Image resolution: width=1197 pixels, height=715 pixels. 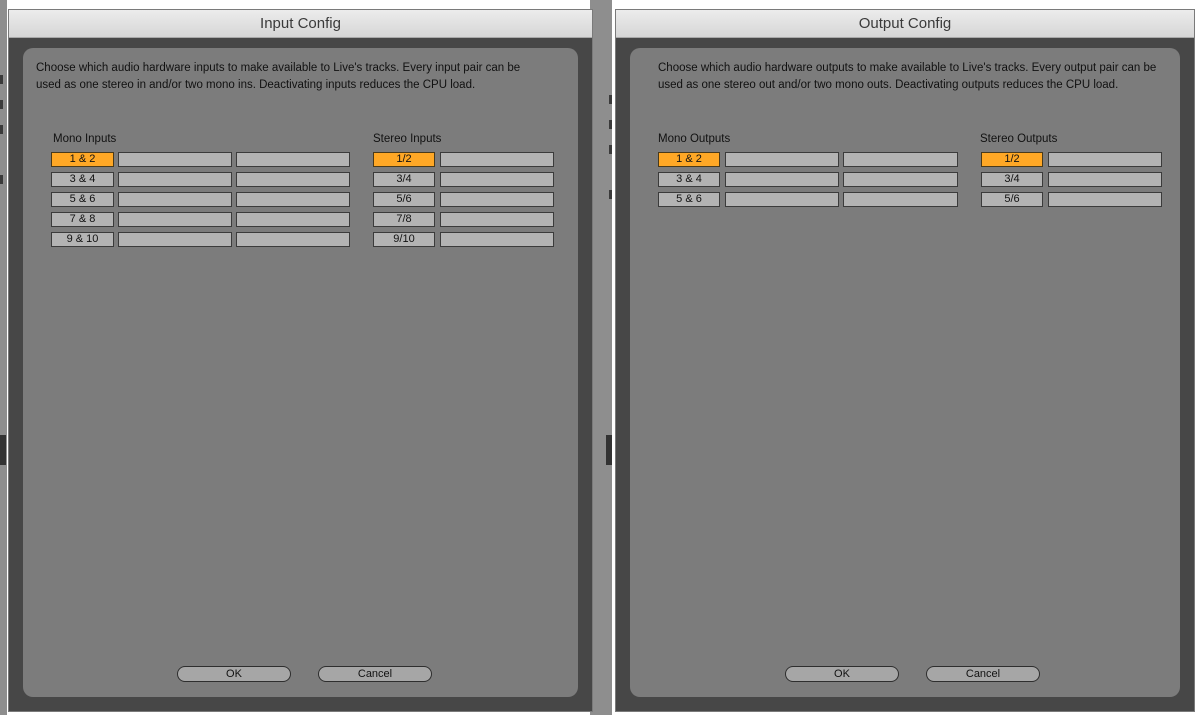 I want to click on window-title: Input Config, so click(x=300, y=24).